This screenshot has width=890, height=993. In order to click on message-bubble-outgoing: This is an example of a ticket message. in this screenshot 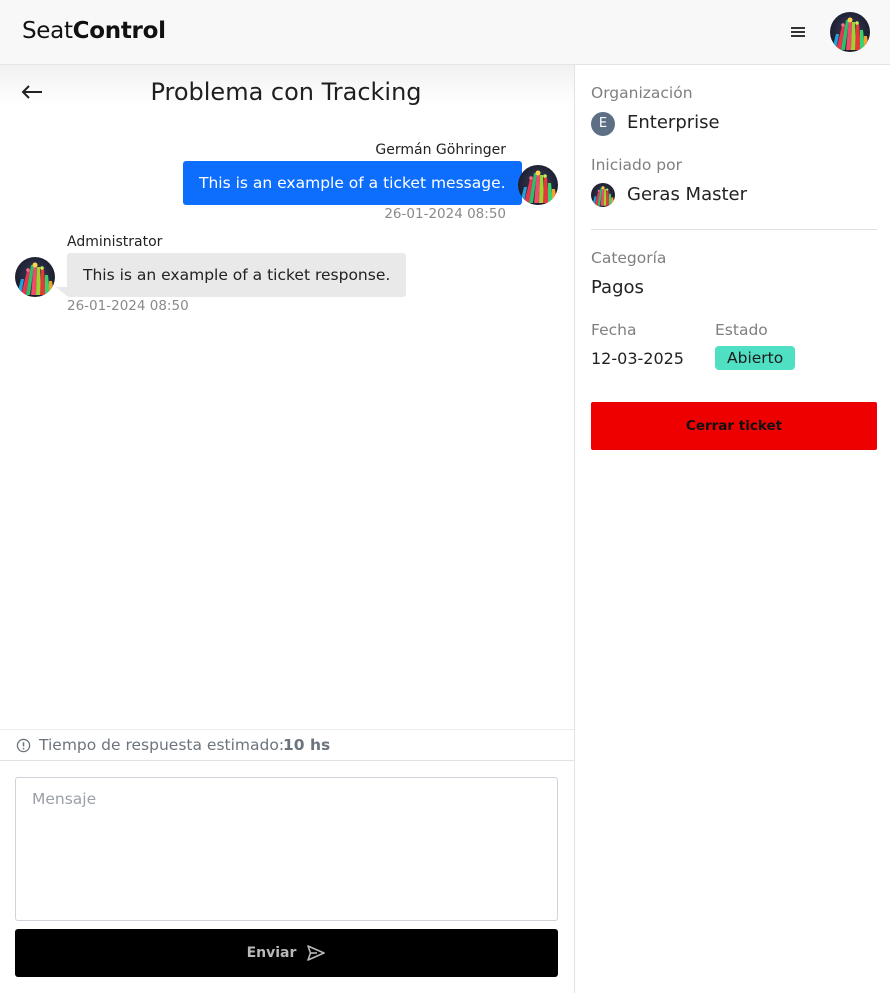, I will do `click(352, 183)`.